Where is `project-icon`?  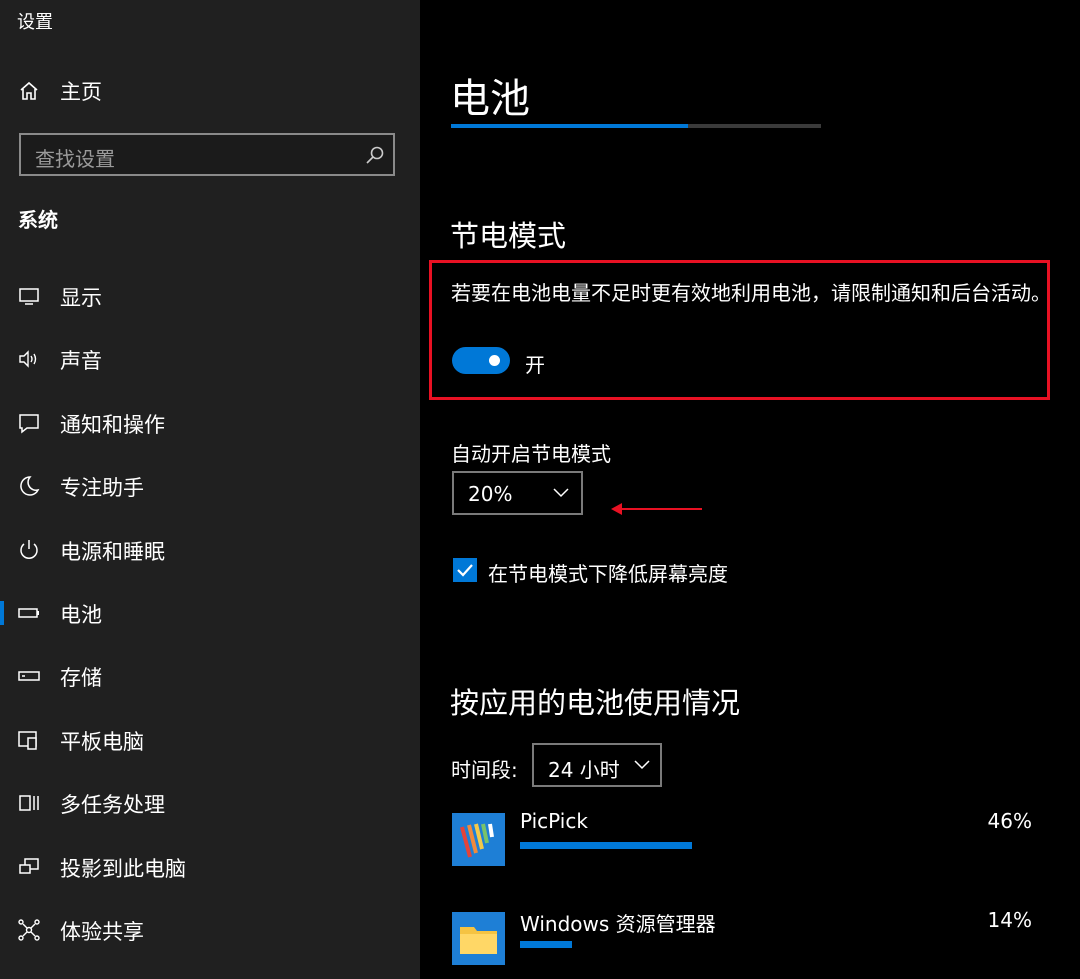 project-icon is located at coordinates (29, 866).